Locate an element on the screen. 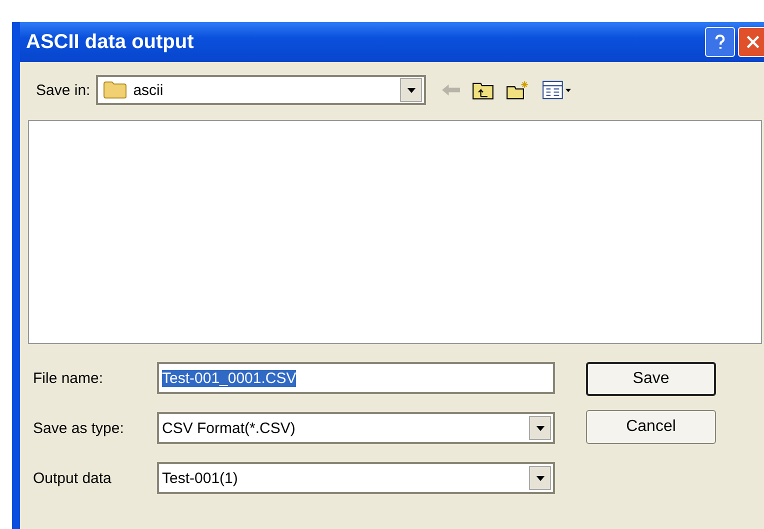  file-name-field: Test-001_0001.CSV is located at coordinates (356, 378).